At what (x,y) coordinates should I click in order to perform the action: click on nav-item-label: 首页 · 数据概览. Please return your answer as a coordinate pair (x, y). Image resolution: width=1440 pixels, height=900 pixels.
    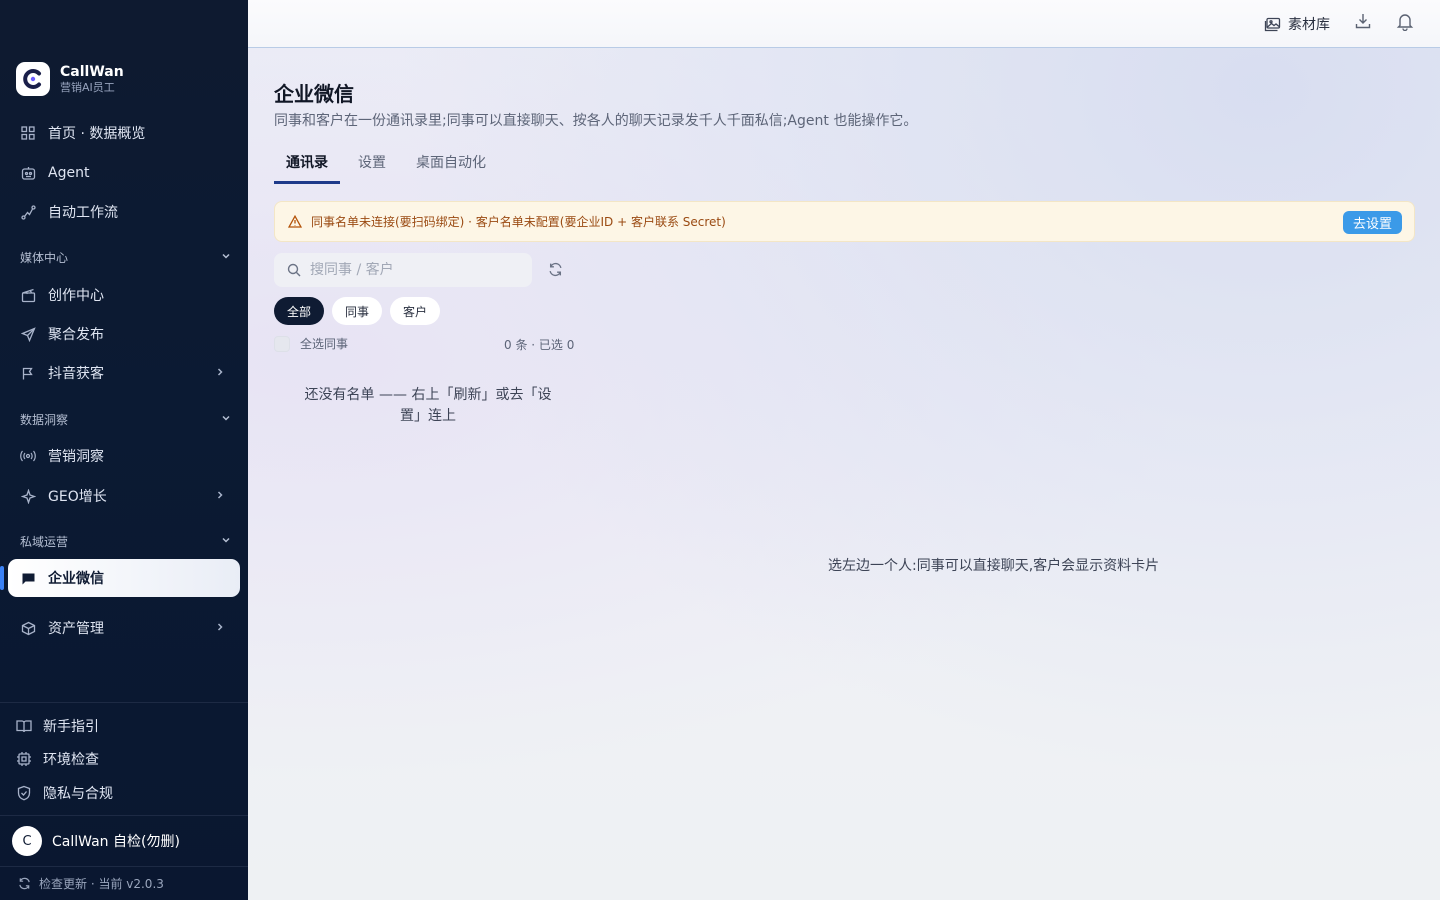
    Looking at the image, I should click on (97, 134).